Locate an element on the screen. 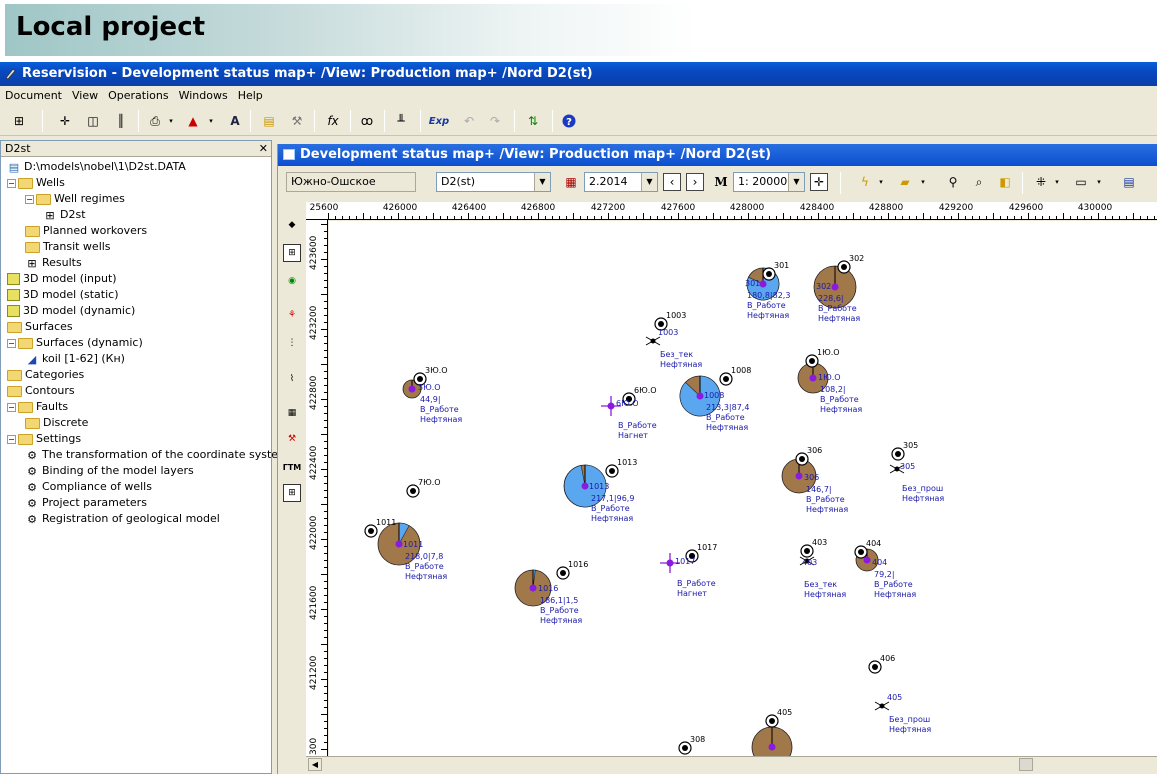  find-icon: ⌕ is located at coordinates (979, 182).